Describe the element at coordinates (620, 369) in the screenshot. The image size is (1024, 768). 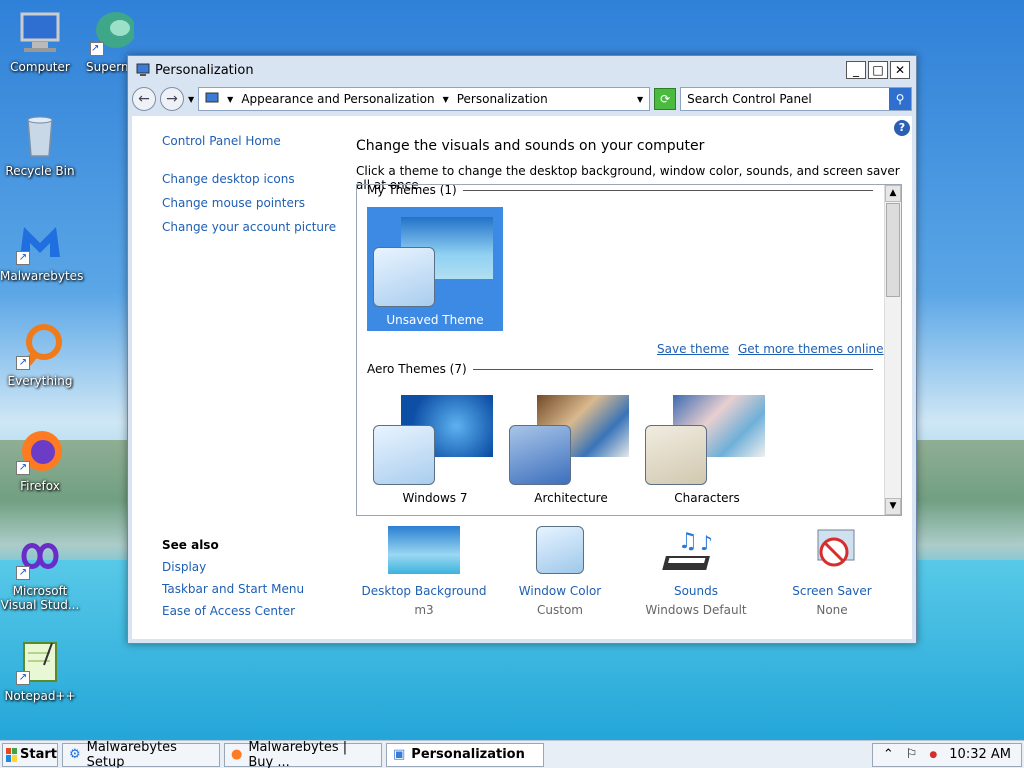
I see `aero-themes-header: Aero Themes (7)` at that location.